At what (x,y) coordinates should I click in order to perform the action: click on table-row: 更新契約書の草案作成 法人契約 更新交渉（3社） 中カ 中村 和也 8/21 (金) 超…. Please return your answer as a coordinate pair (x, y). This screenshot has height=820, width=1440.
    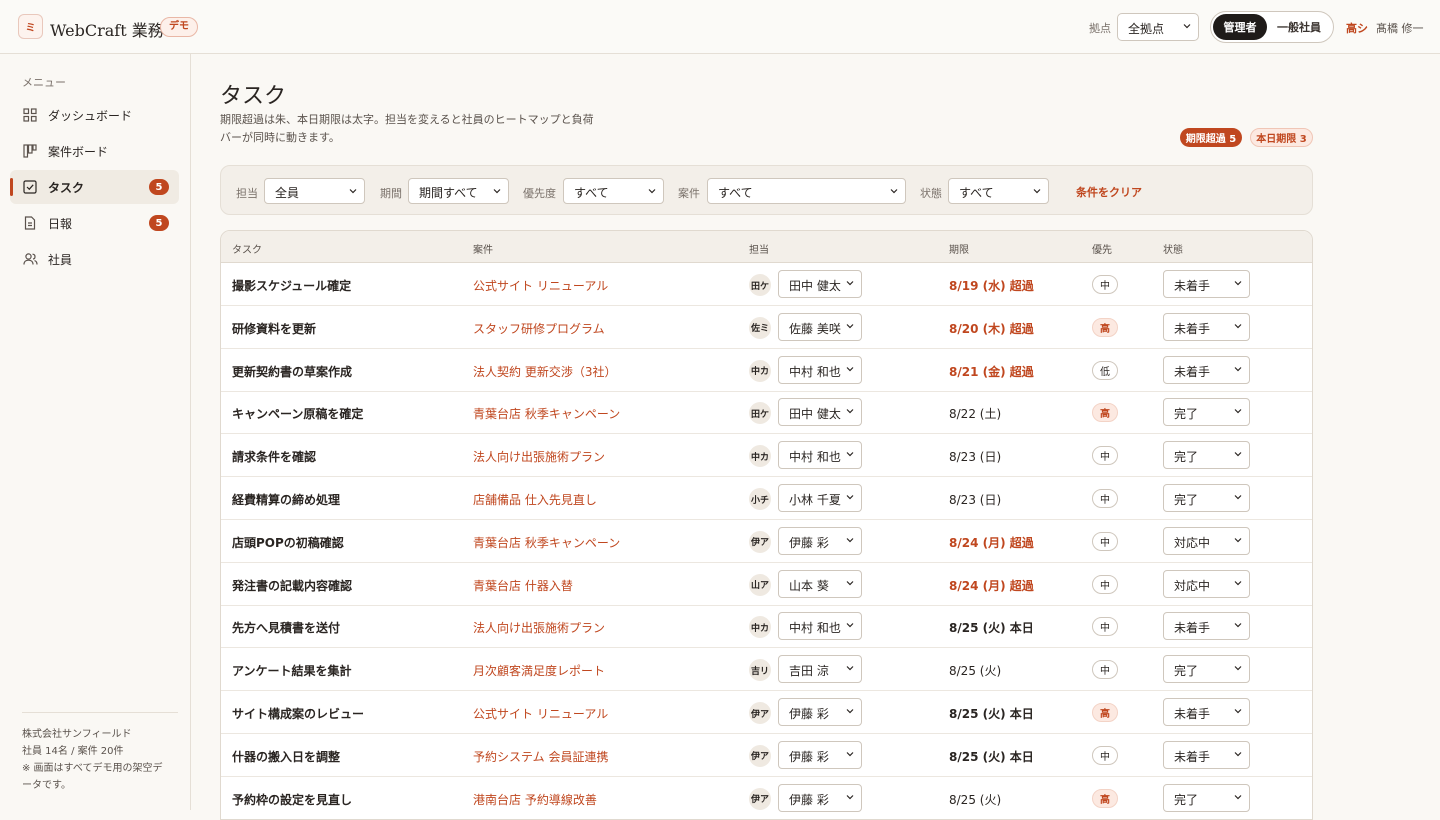
    Looking at the image, I should click on (766, 370).